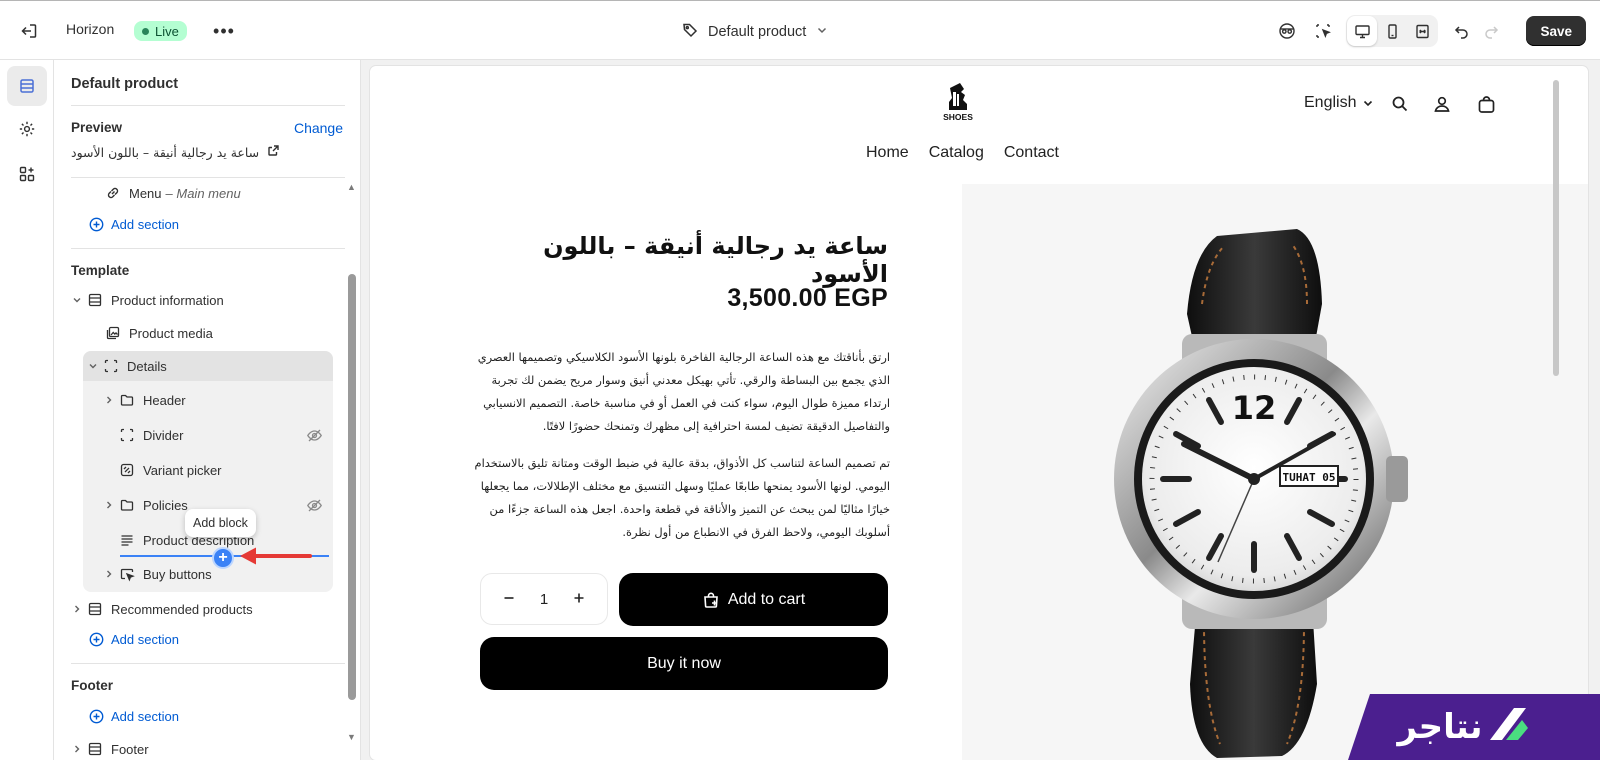 This screenshot has height=760, width=1600. Describe the element at coordinates (1556, 31) in the screenshot. I see `save-button: Save` at that location.